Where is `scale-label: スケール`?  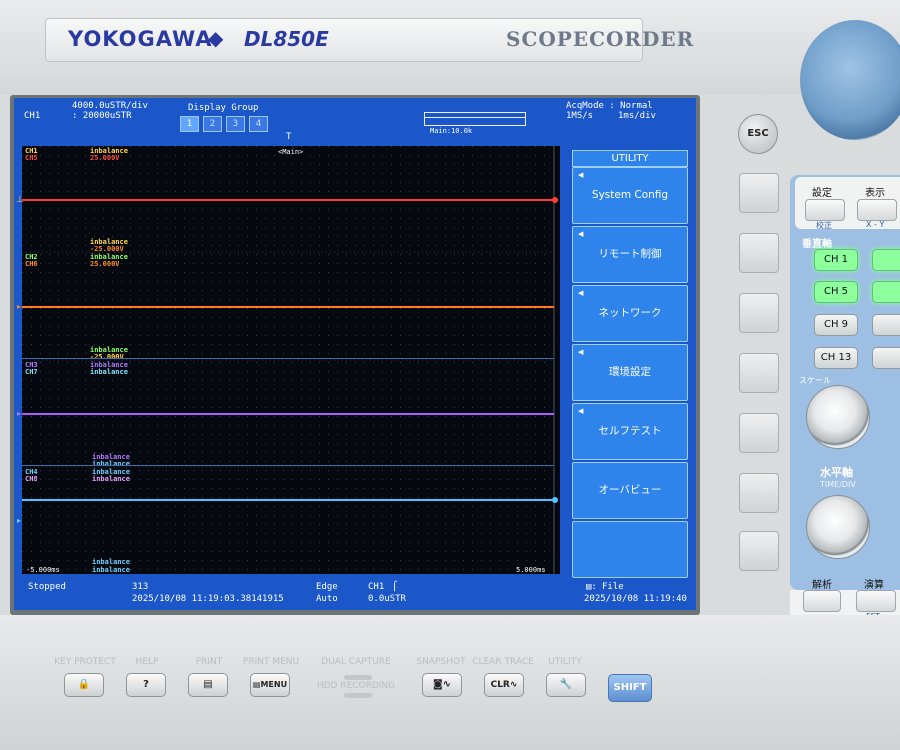
scale-label: スケール is located at coordinates (815, 380).